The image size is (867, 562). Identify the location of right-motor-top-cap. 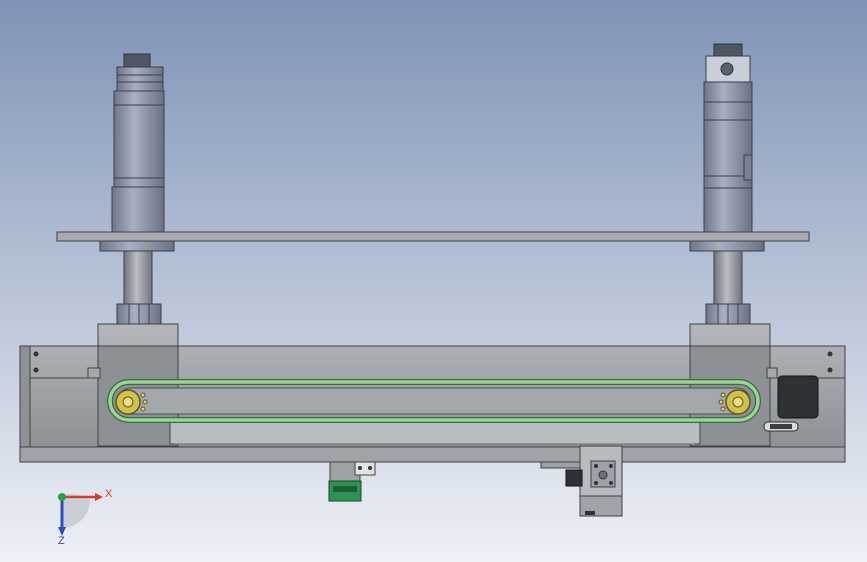
(728, 50).